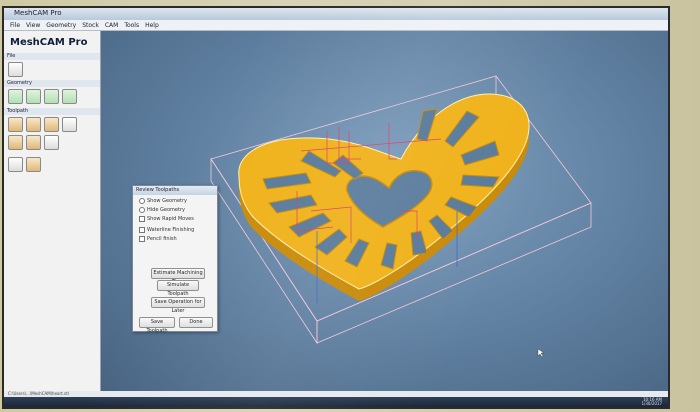 Image resolution: width=700 pixels, height=412 pixels. Describe the element at coordinates (15, 164) in the screenshot. I see `toolpath-tool-8-icon` at that location.